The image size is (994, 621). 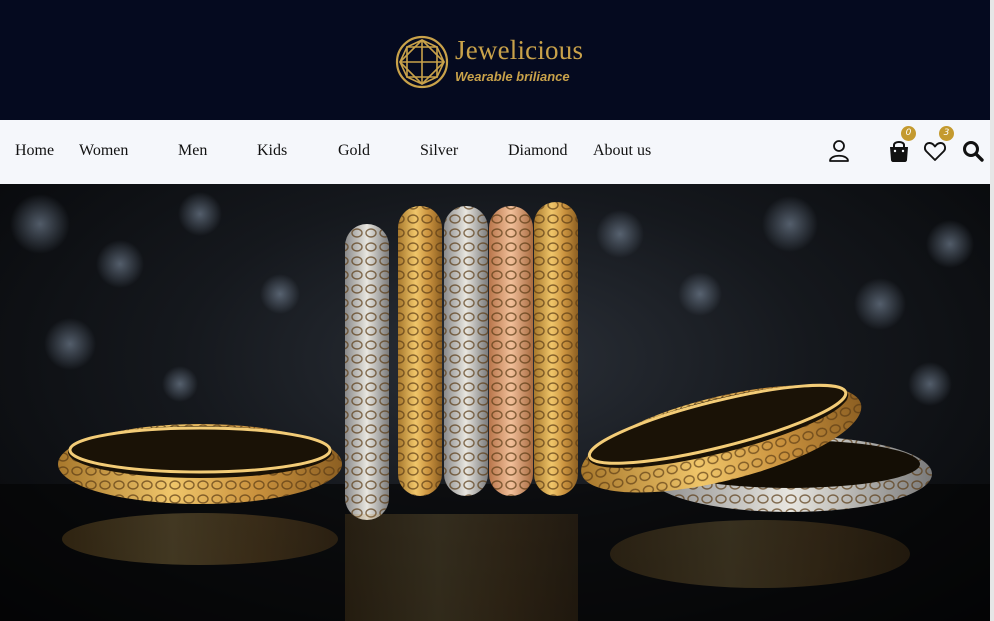 What do you see at coordinates (34, 151) in the screenshot?
I see `nav-item-home: Home` at bounding box center [34, 151].